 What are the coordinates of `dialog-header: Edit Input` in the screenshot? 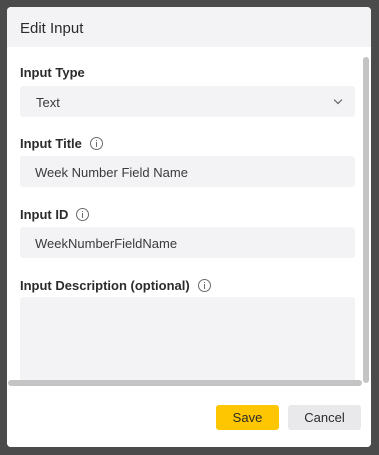 It's located at (189, 27).